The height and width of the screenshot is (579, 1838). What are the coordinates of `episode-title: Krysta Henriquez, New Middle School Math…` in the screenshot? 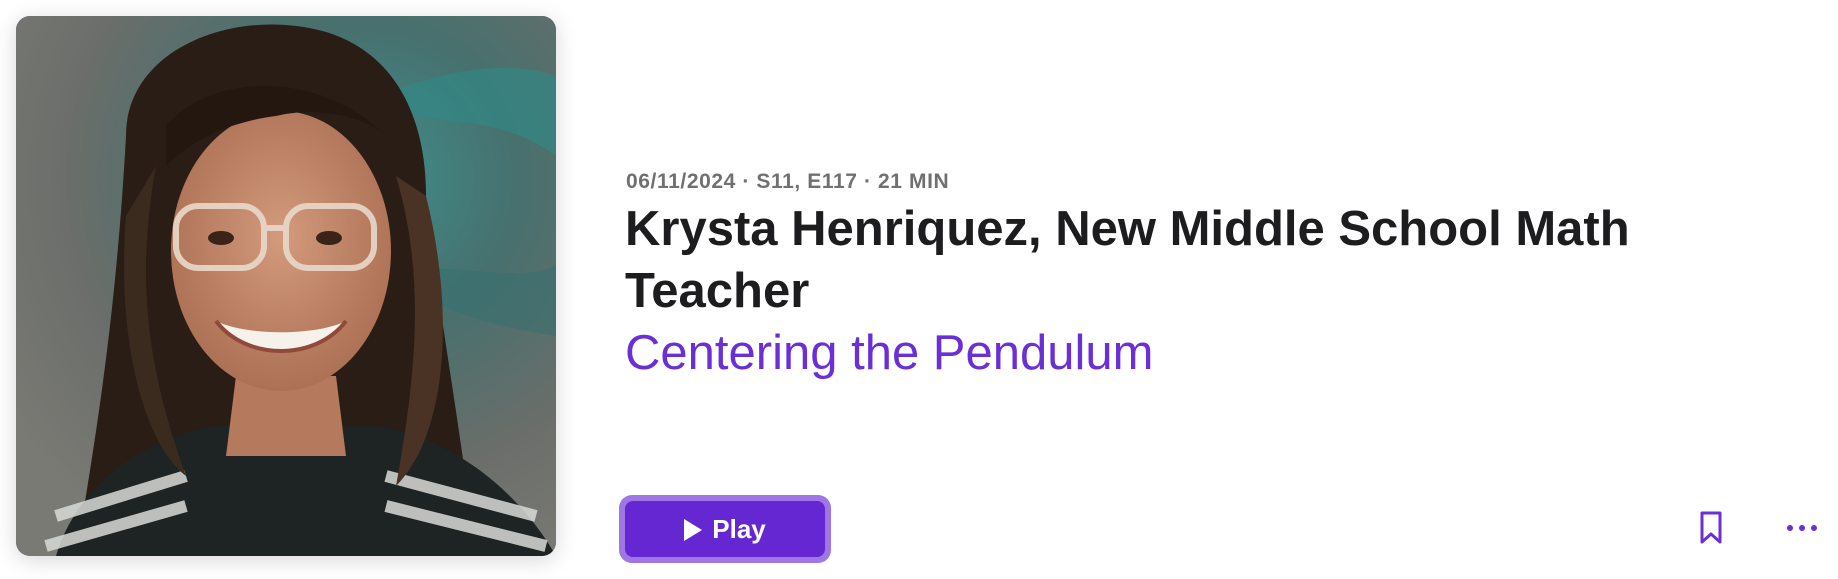 It's located at (1127, 260).